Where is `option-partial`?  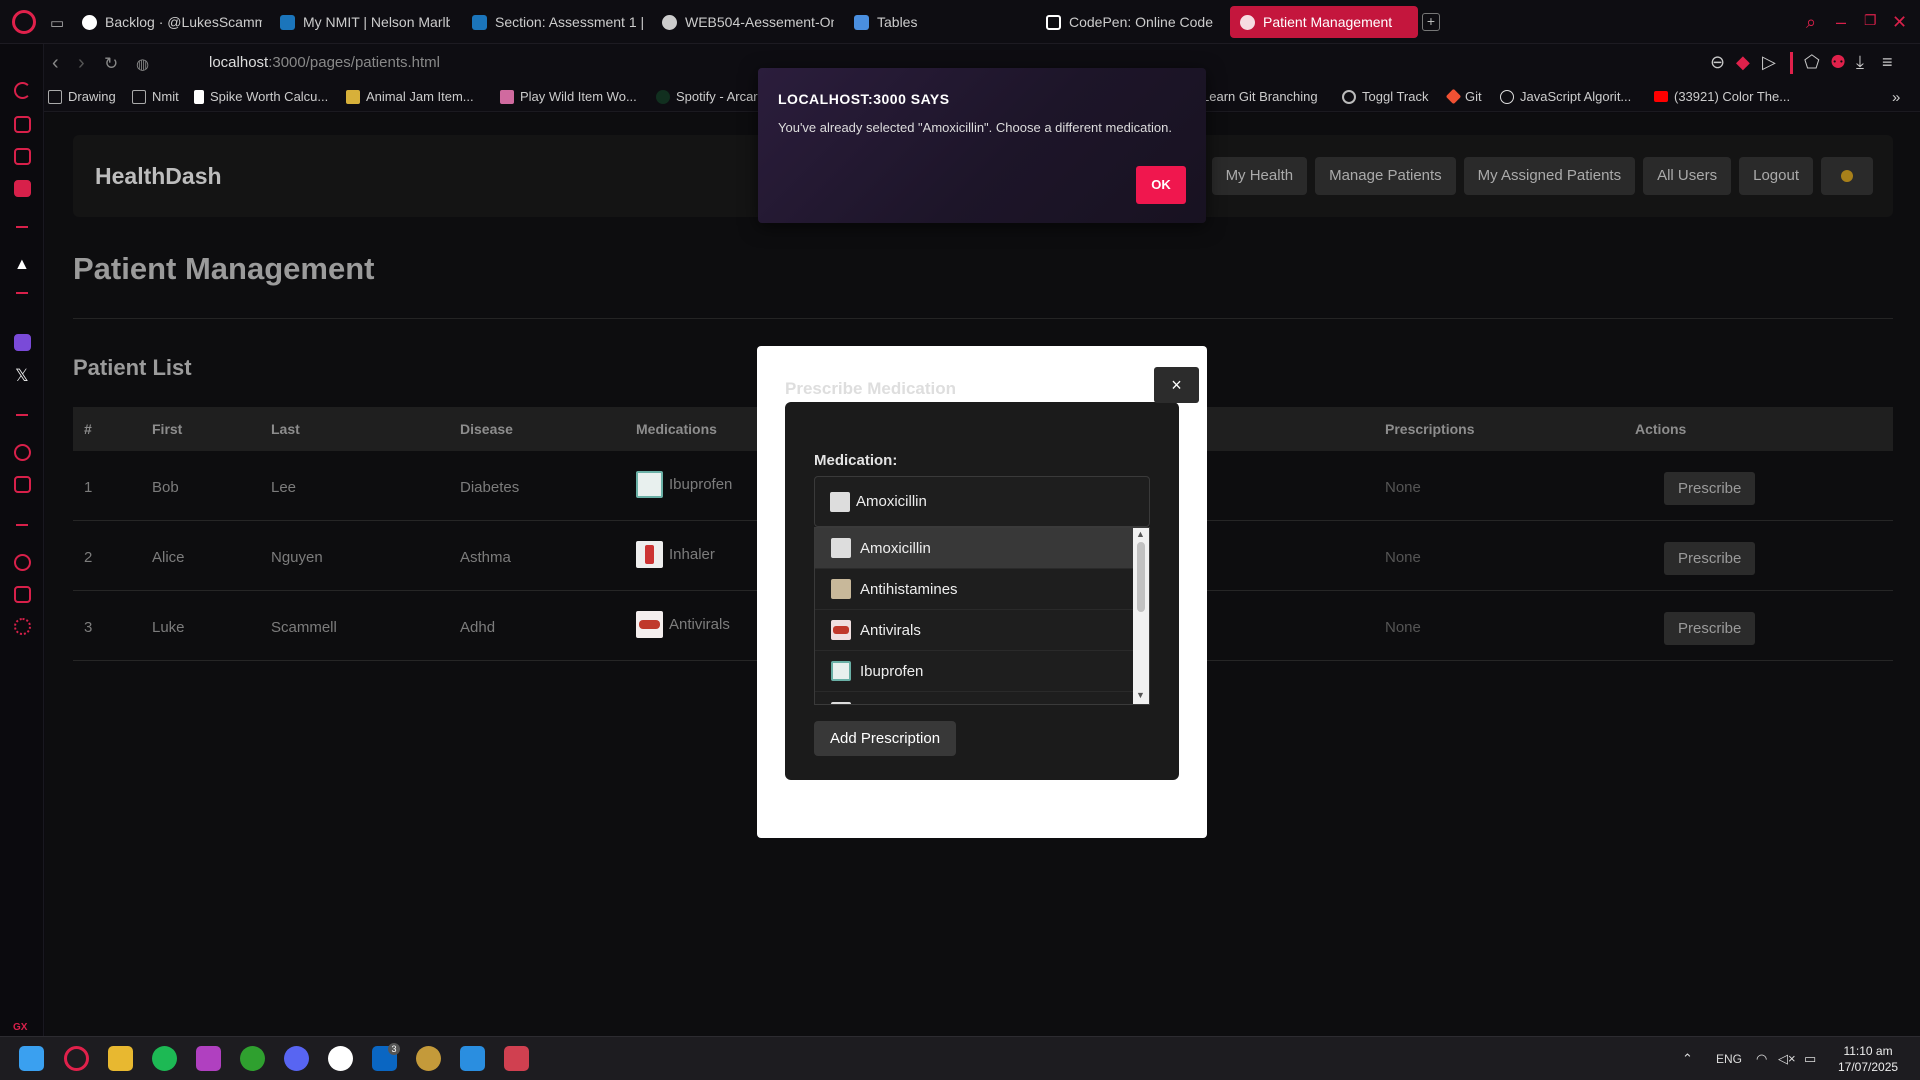
option-partial is located at coordinates (974, 698).